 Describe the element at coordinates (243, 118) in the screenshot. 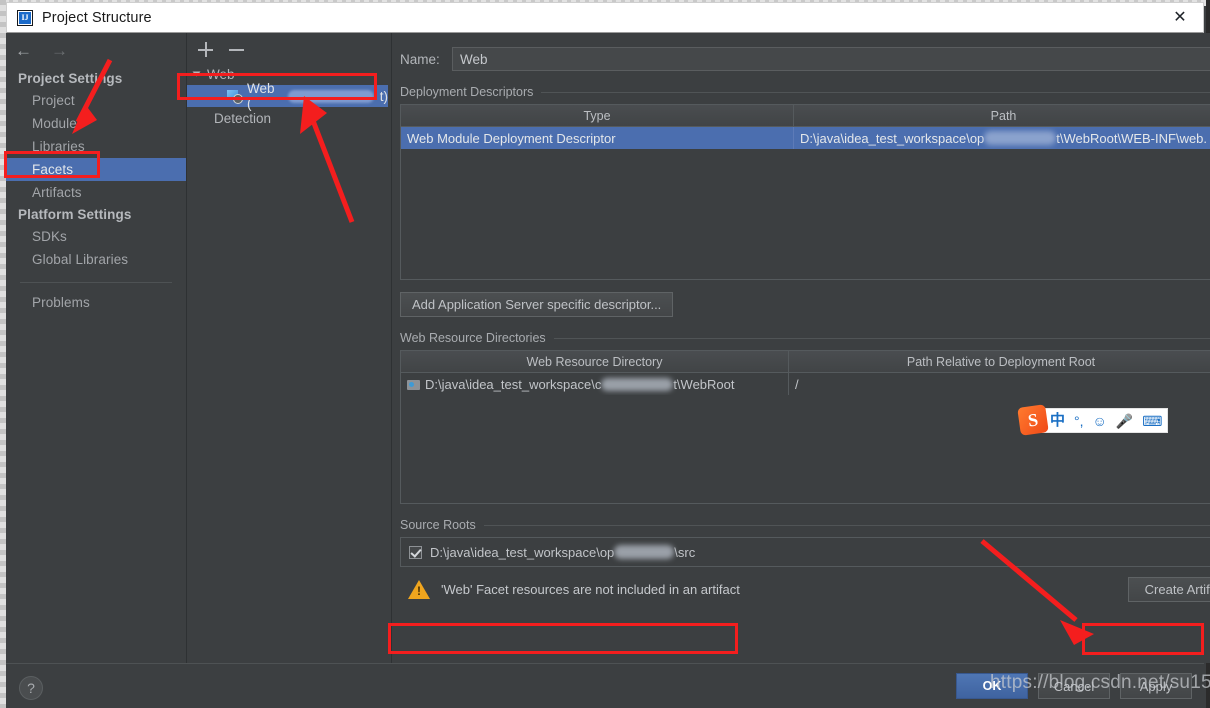

I see `tree-node-detection-label: Detection` at that location.